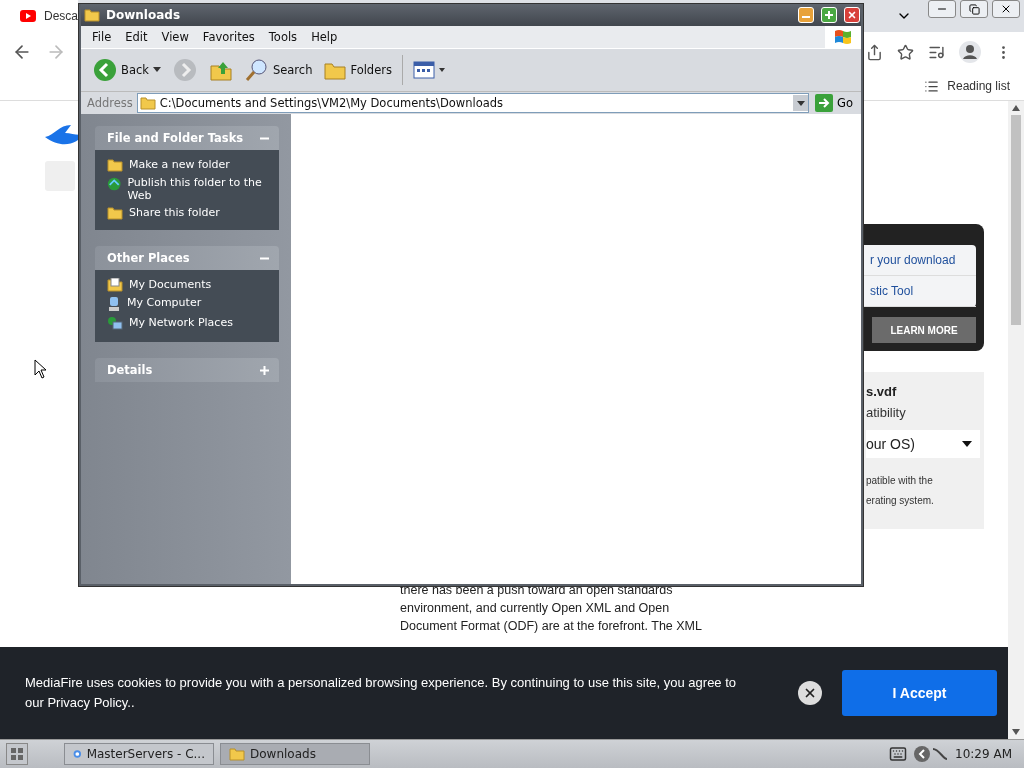 Image resolution: width=1024 pixels, height=768 pixels. Describe the element at coordinates (115, 285) in the screenshot. I see `documents-icon` at that location.